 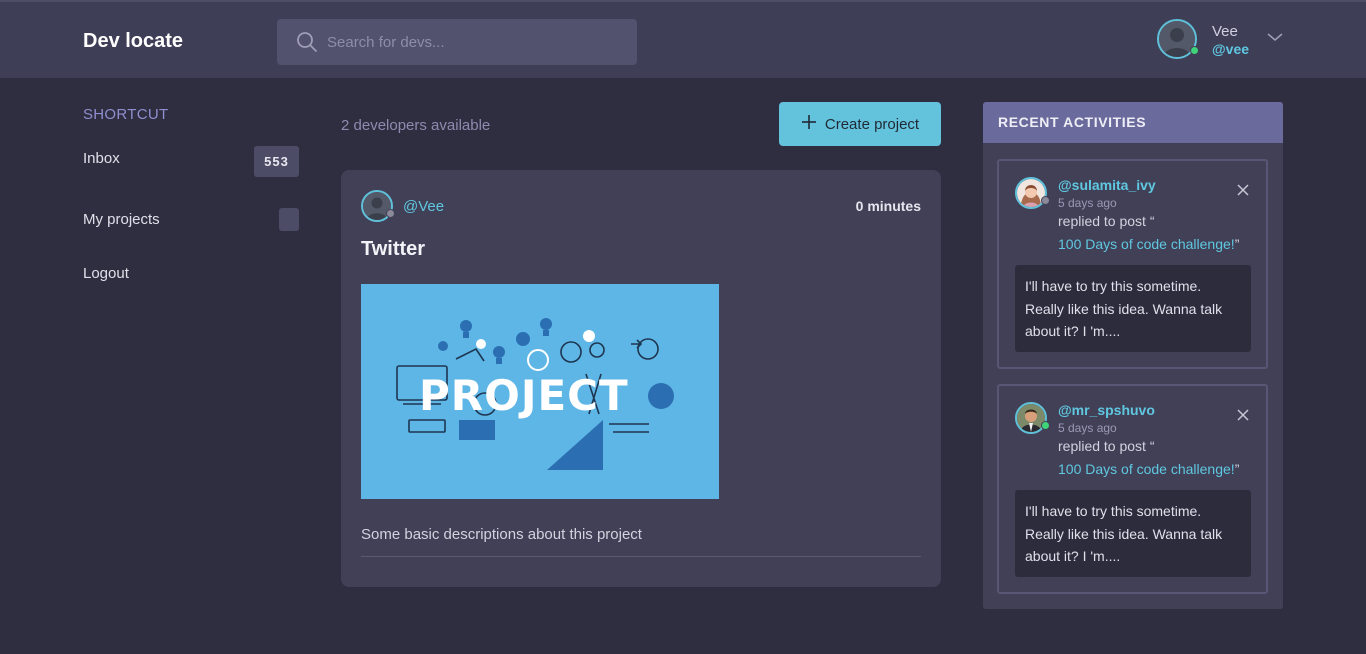 I want to click on create-project-label: Create project, so click(x=872, y=124).